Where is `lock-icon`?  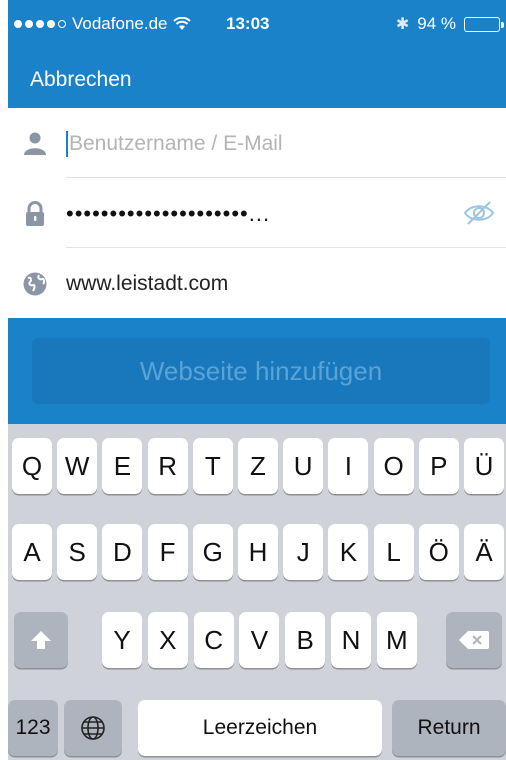 lock-icon is located at coordinates (35, 213).